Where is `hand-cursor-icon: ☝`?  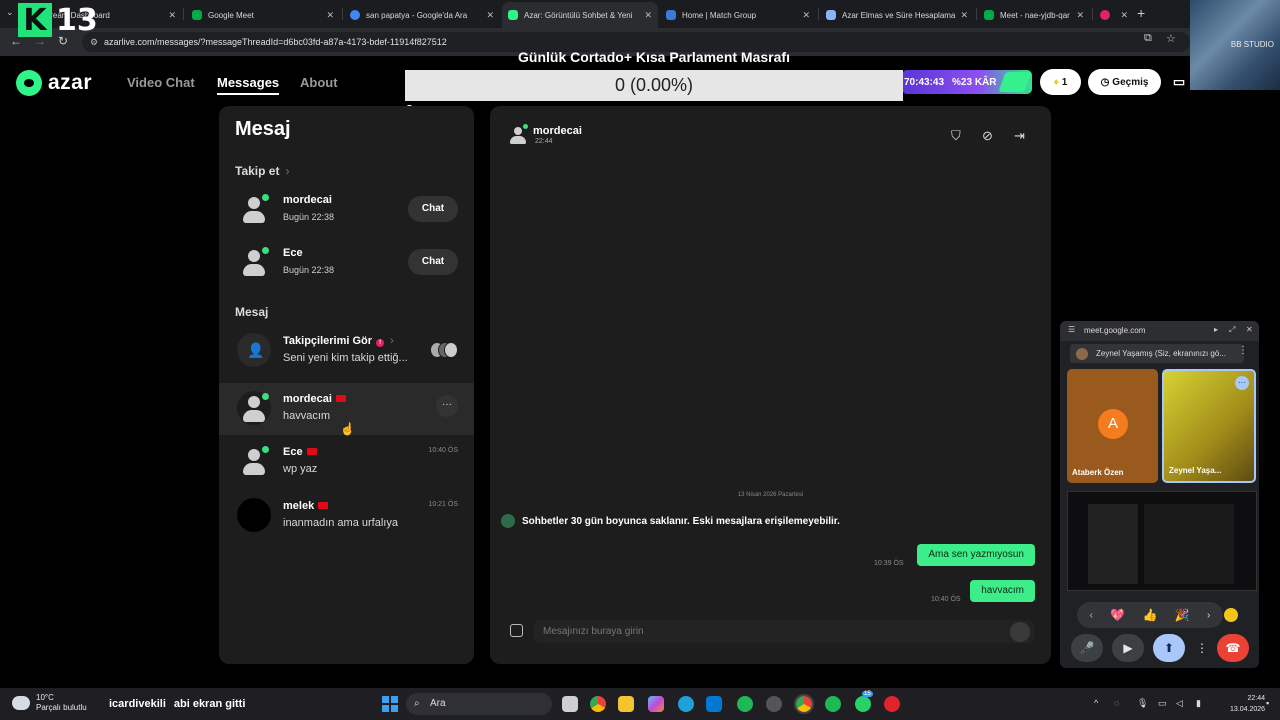 hand-cursor-icon: ☝ is located at coordinates (347, 429).